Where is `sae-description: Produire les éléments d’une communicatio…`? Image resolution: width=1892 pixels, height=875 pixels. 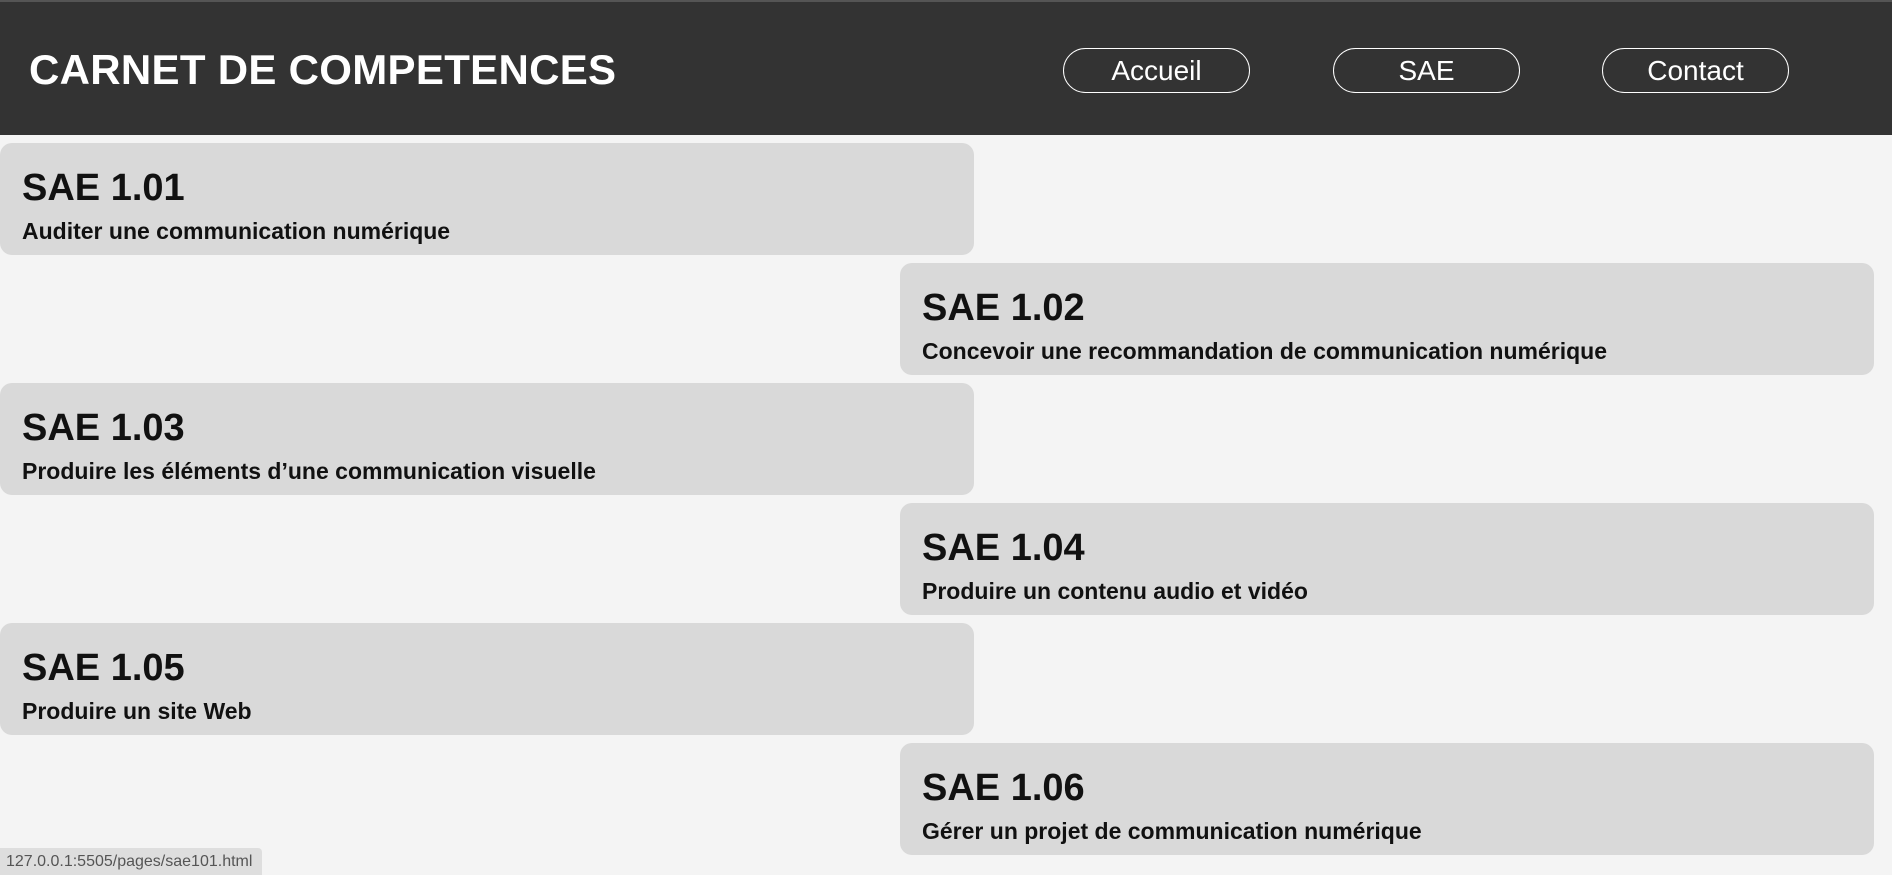
sae-description: Produire les éléments d’une communicatio… is located at coordinates (309, 471).